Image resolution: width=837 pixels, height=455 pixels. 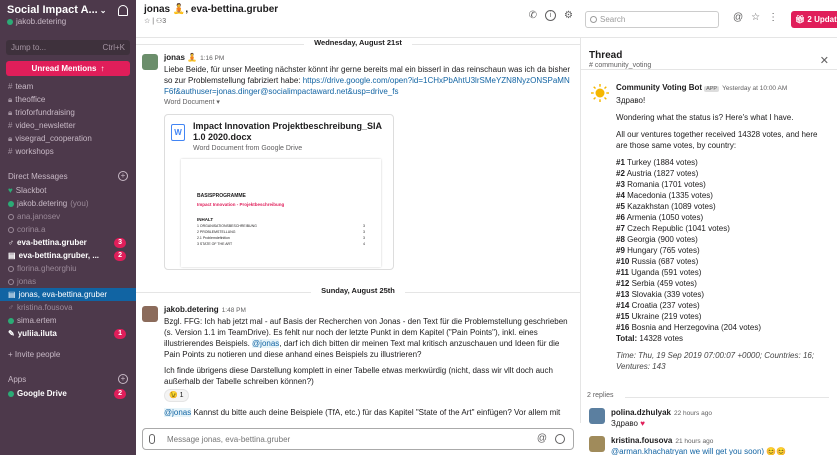 I want to click on dm-kristina-fousova: ♂ kristina.fousova, so click(x=68, y=307).